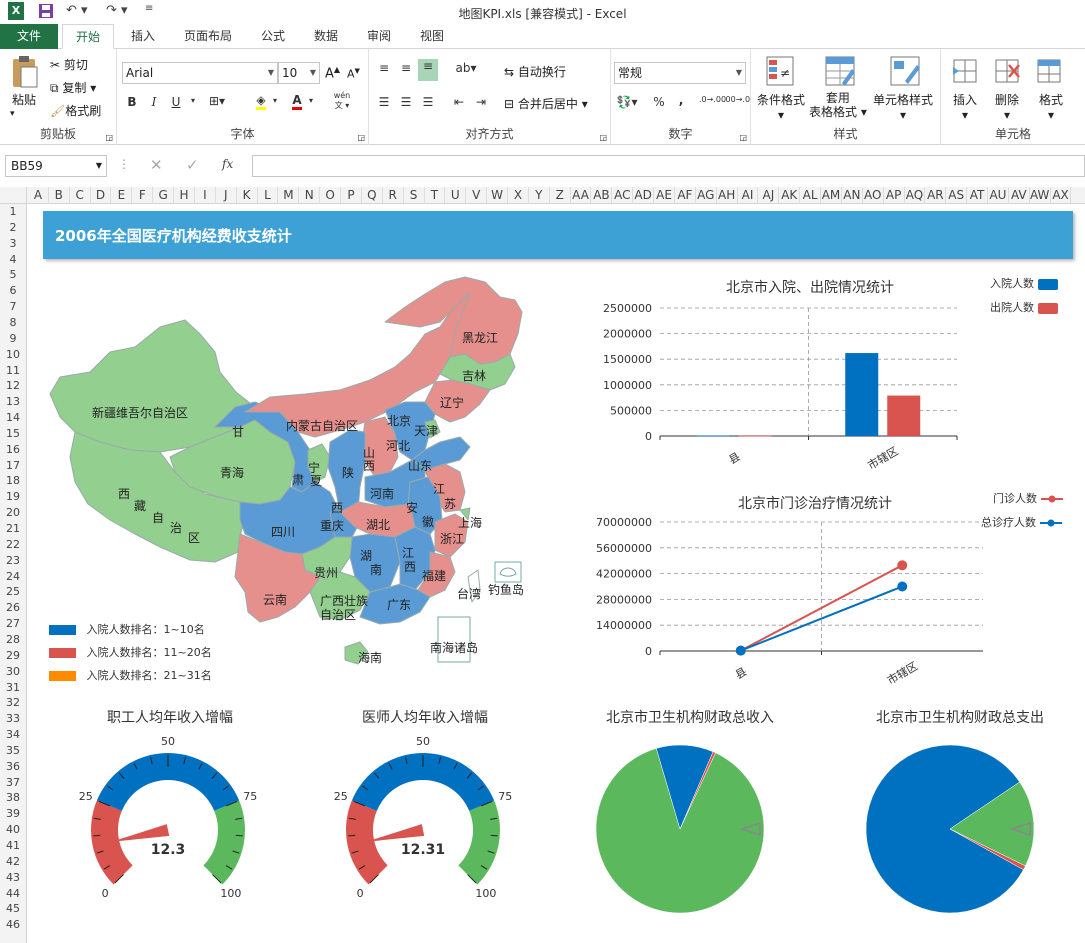  What do you see at coordinates (372, 195) in the screenshot?
I see `column-header: Q` at bounding box center [372, 195].